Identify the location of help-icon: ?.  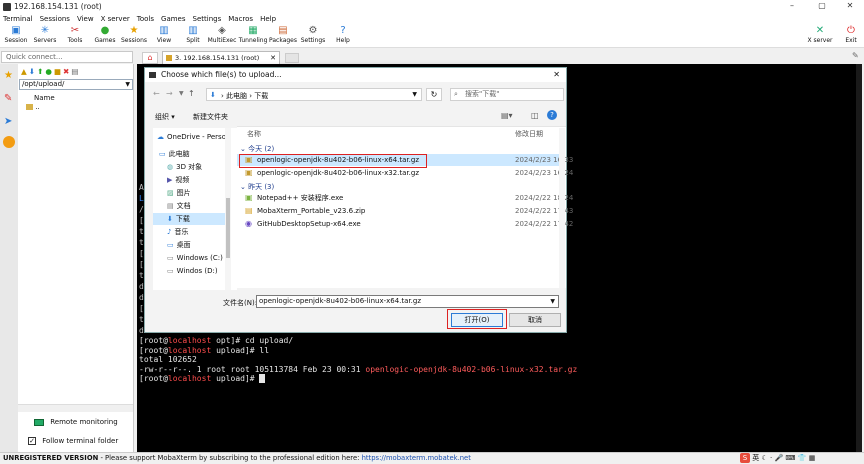
(552, 115).